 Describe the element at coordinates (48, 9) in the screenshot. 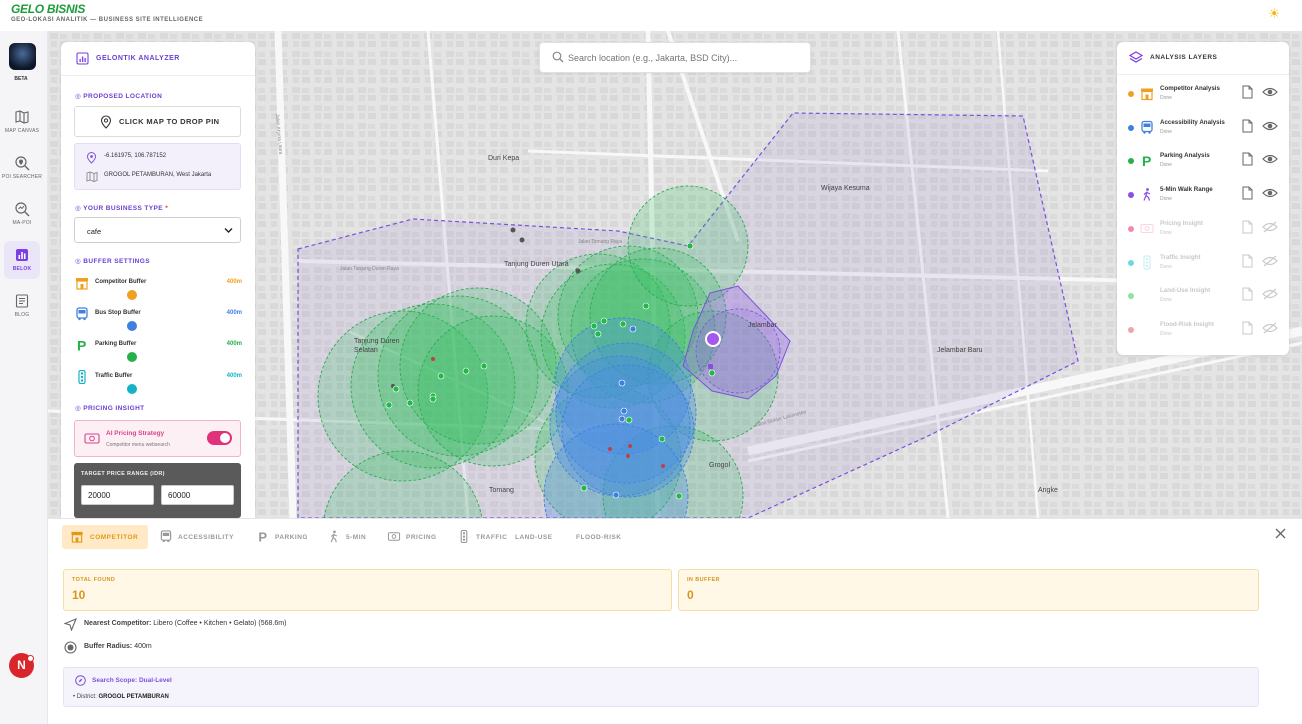

I see `brand-logo: GELO BISNIS` at that location.